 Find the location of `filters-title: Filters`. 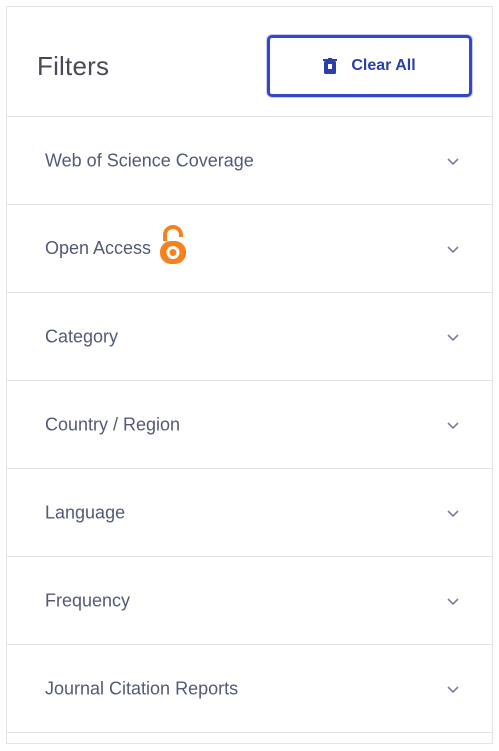

filters-title: Filters is located at coordinates (73, 66).